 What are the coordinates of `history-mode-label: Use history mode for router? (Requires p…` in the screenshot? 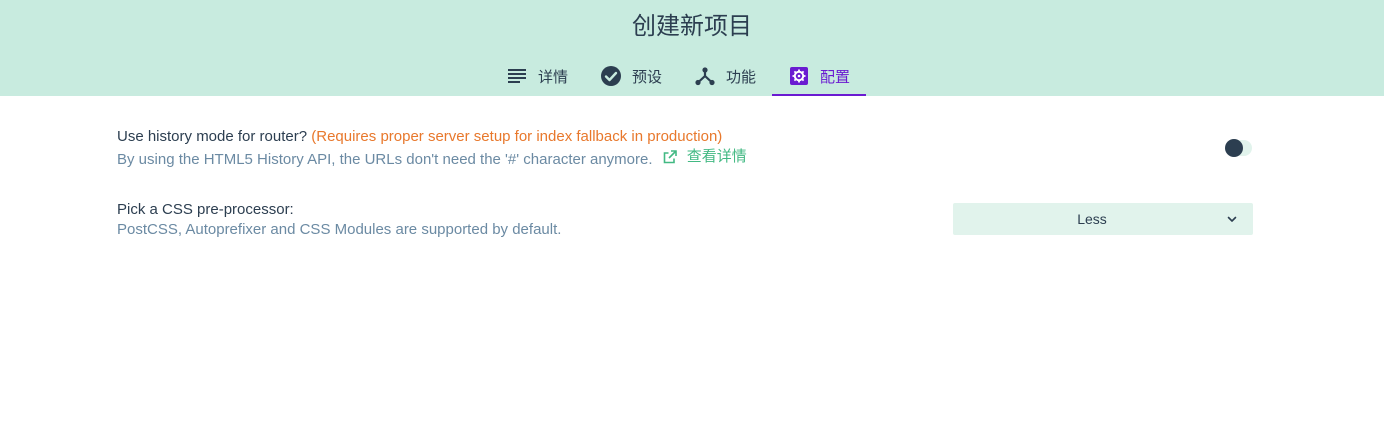 It's located at (432, 137).